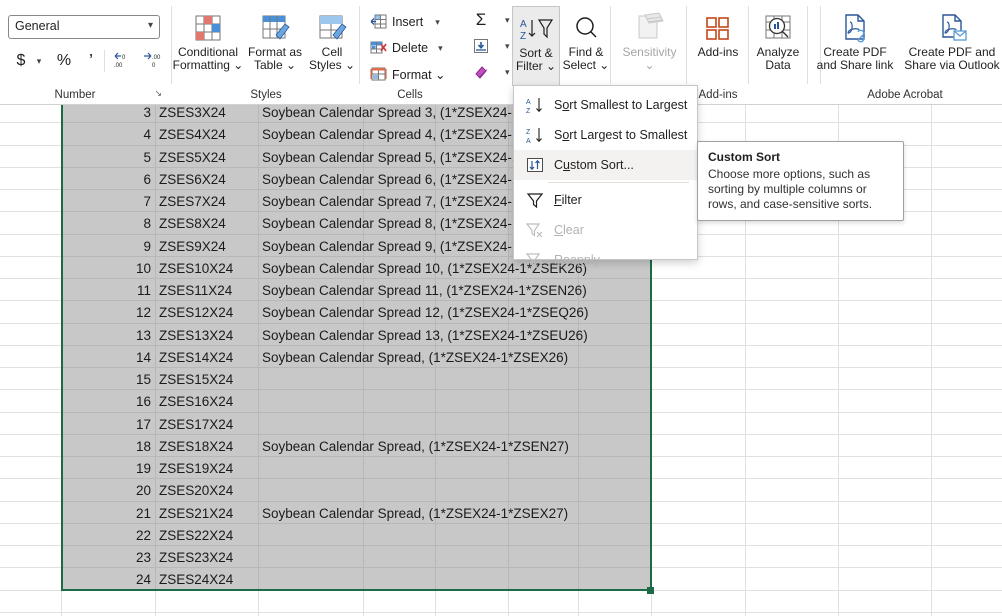 The image size is (1002, 616). I want to click on cell-row-number: 17, so click(108, 424).